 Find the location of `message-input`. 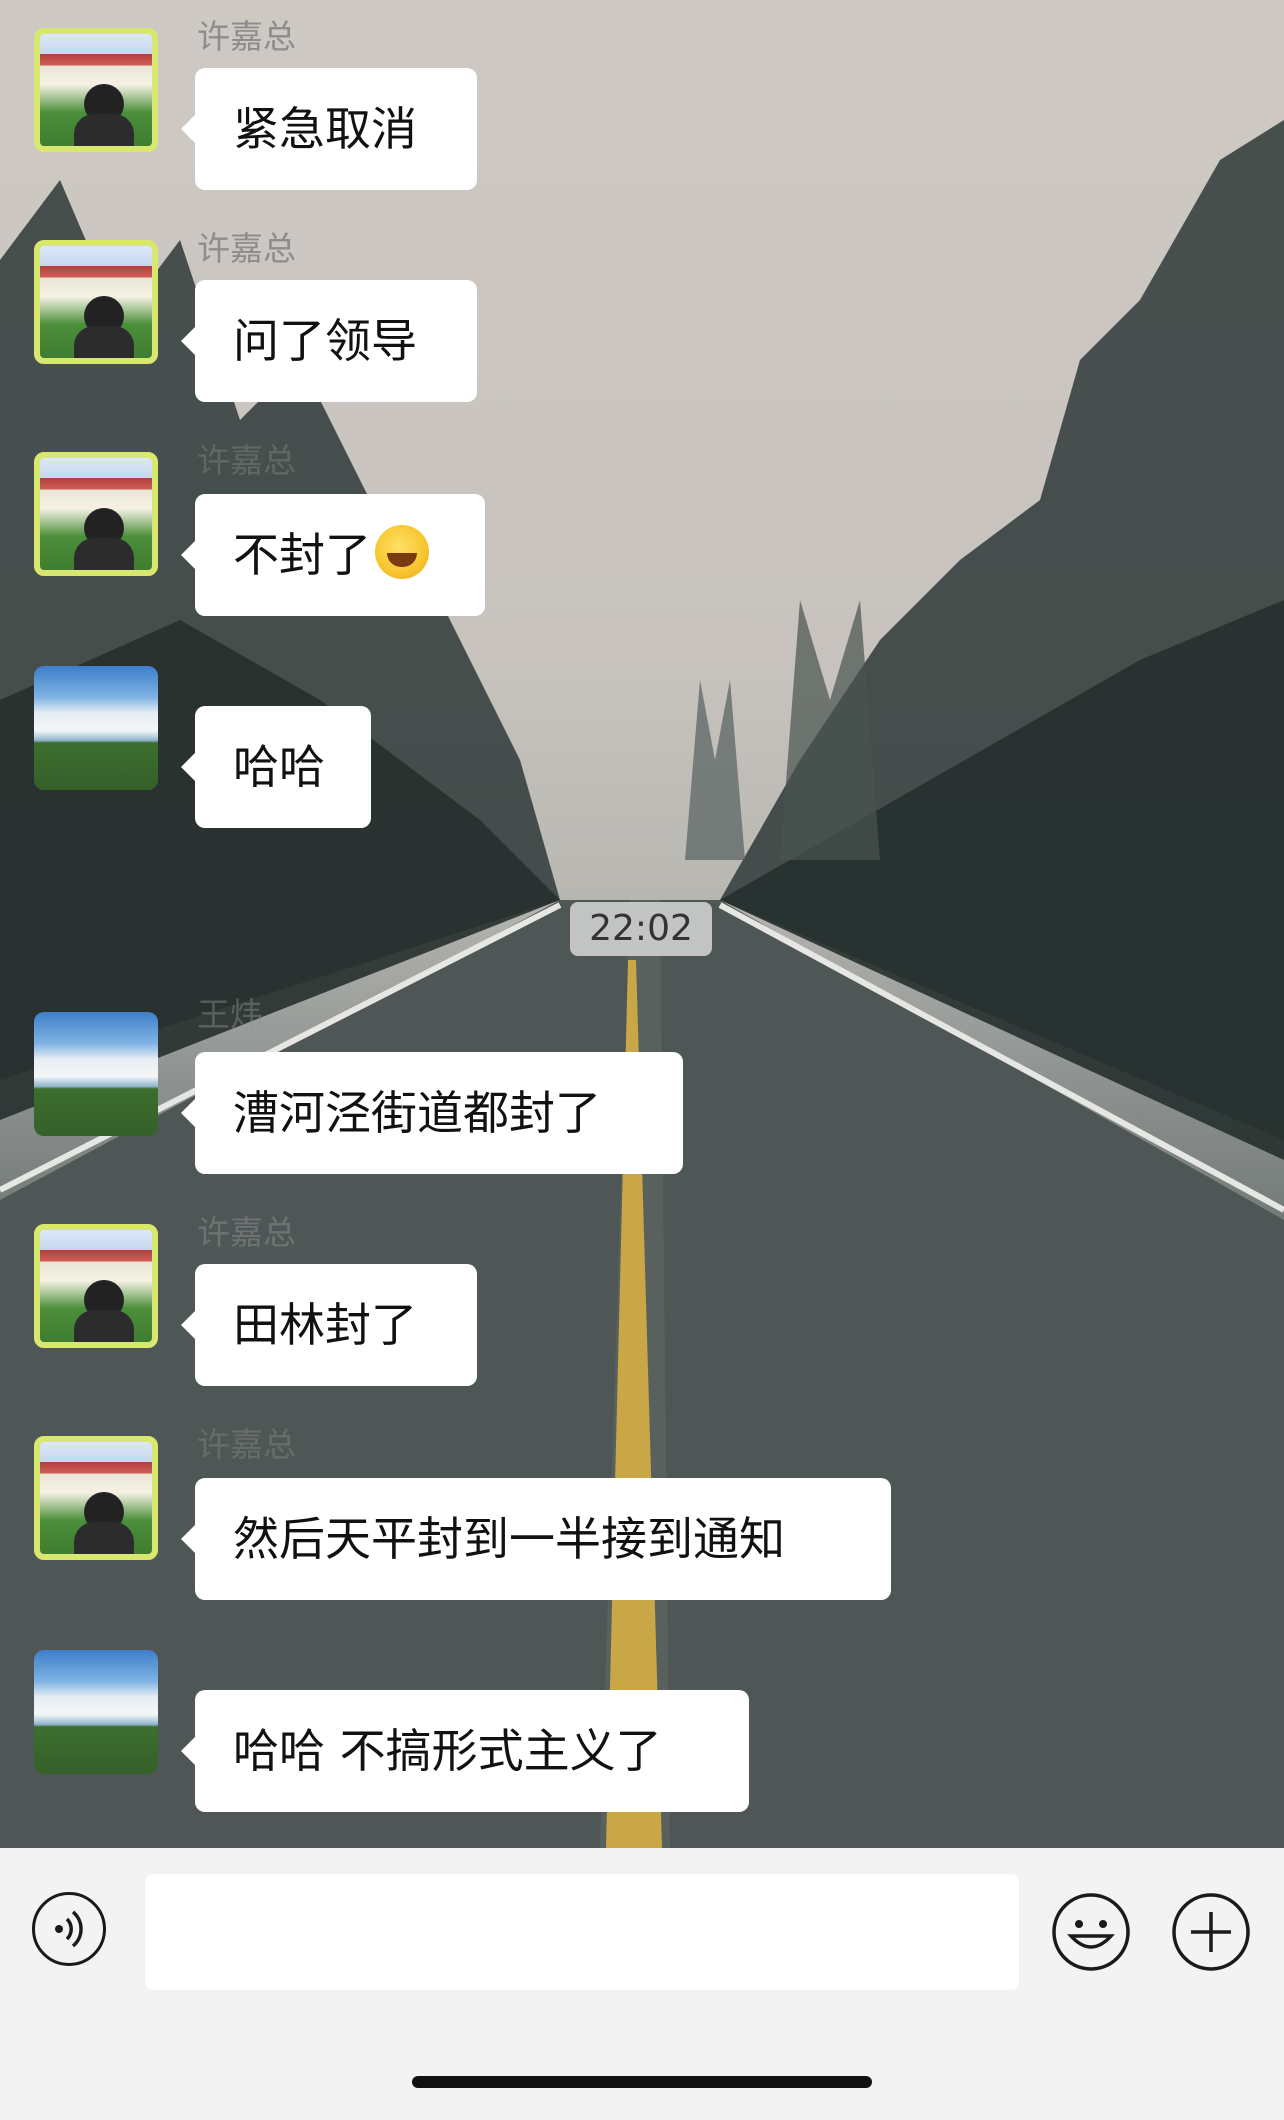

message-input is located at coordinates (582, 1932).